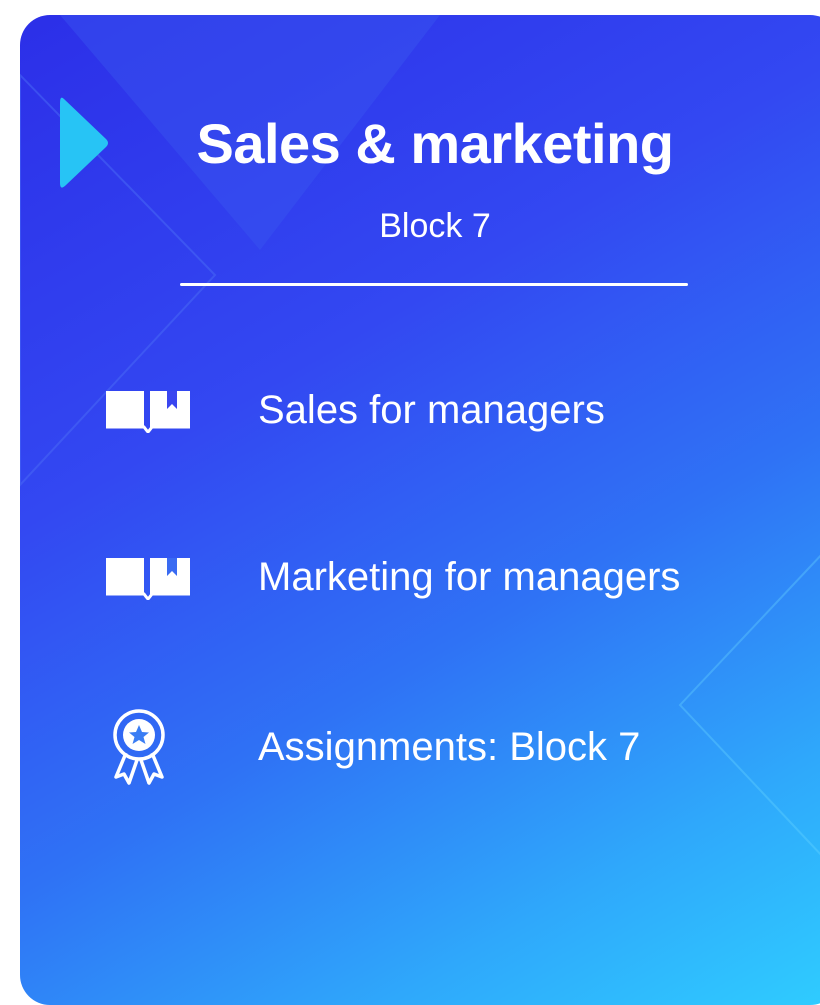  I want to click on list-item-sales-for-managers: Sales for managers, so click(354, 410).